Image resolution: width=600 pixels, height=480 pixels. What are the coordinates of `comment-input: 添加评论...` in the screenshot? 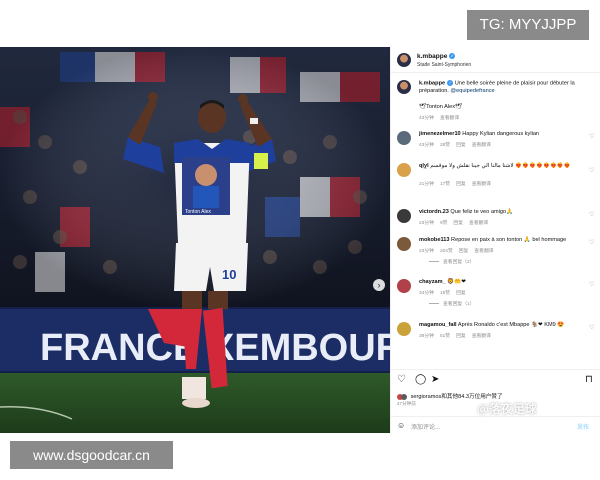 It's located at (425, 426).